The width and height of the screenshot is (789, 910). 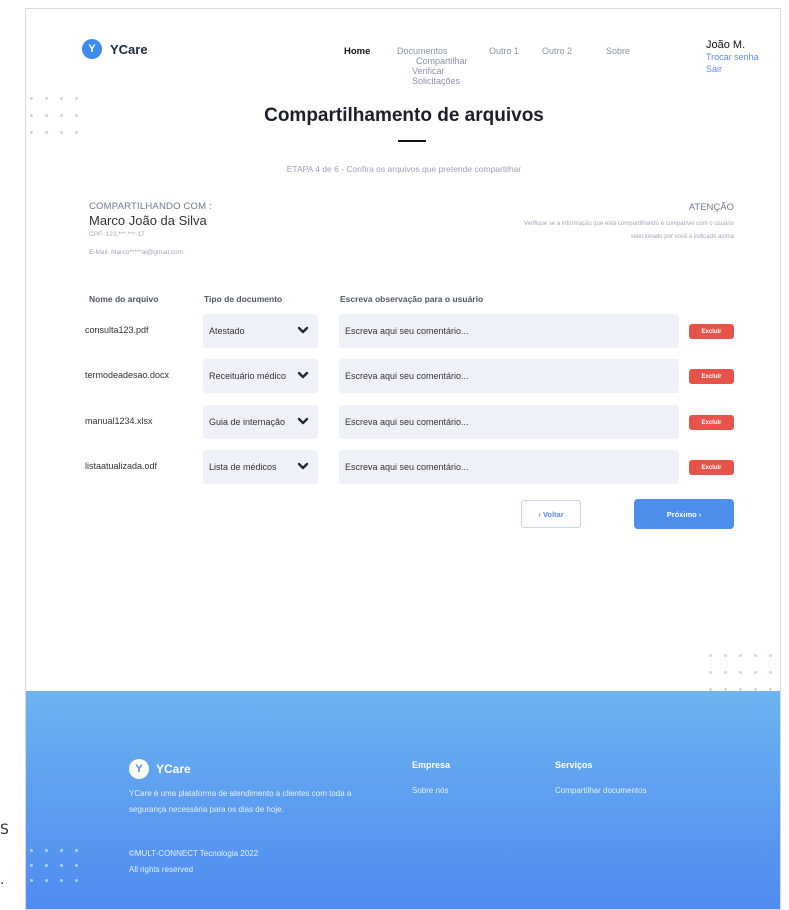 I want to click on stray-glyph: S, so click(x=4, y=830).